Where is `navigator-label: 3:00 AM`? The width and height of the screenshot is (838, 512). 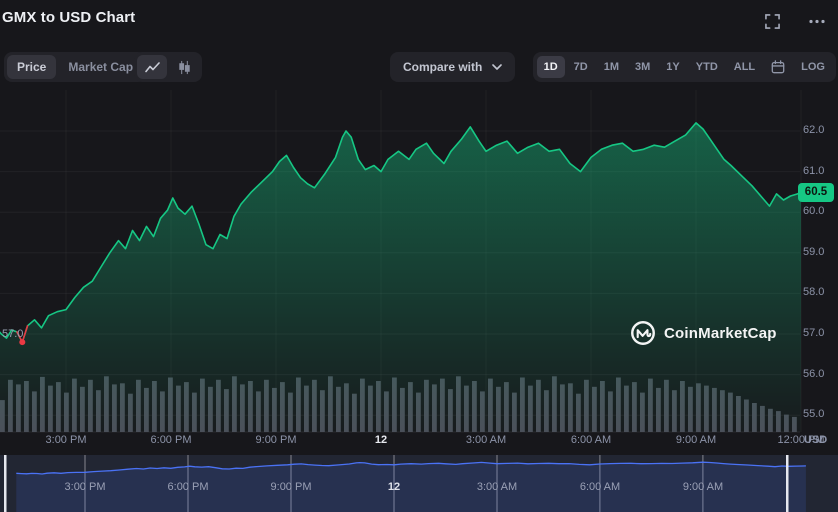
navigator-label: 3:00 AM is located at coordinates (497, 487).